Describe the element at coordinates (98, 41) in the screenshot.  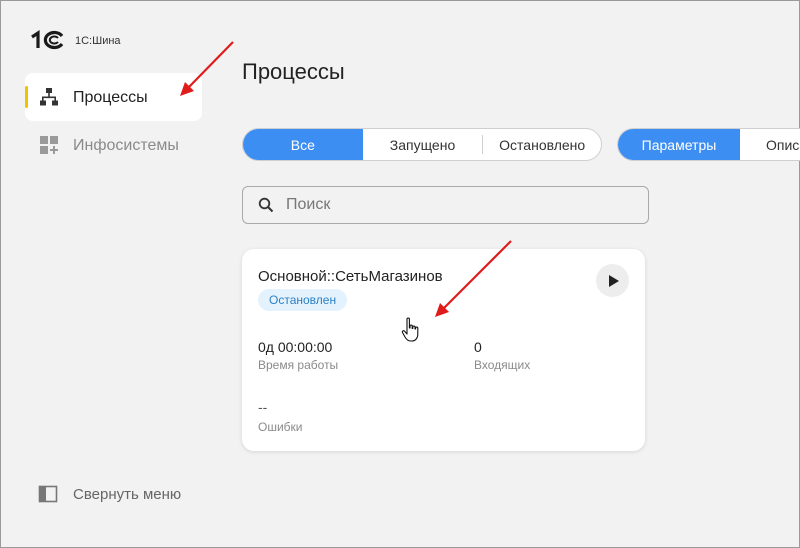
I see `app-name: 1С:Шина` at that location.